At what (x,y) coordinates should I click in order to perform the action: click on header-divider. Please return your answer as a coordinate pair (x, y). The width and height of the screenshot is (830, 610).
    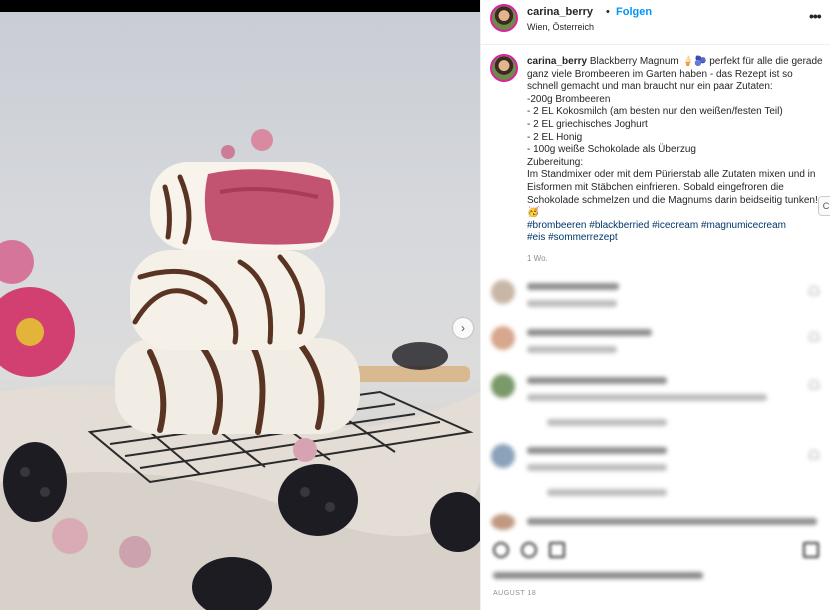
    Looking at the image, I should click on (655, 44).